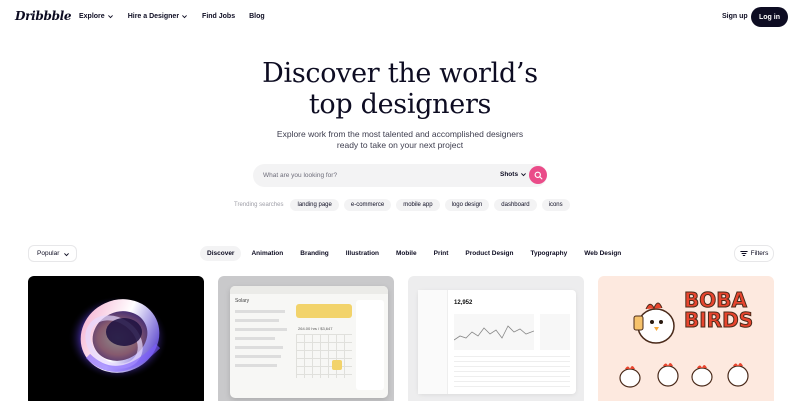  What do you see at coordinates (367, 205) in the screenshot?
I see `trending-chip: e-commerce` at bounding box center [367, 205].